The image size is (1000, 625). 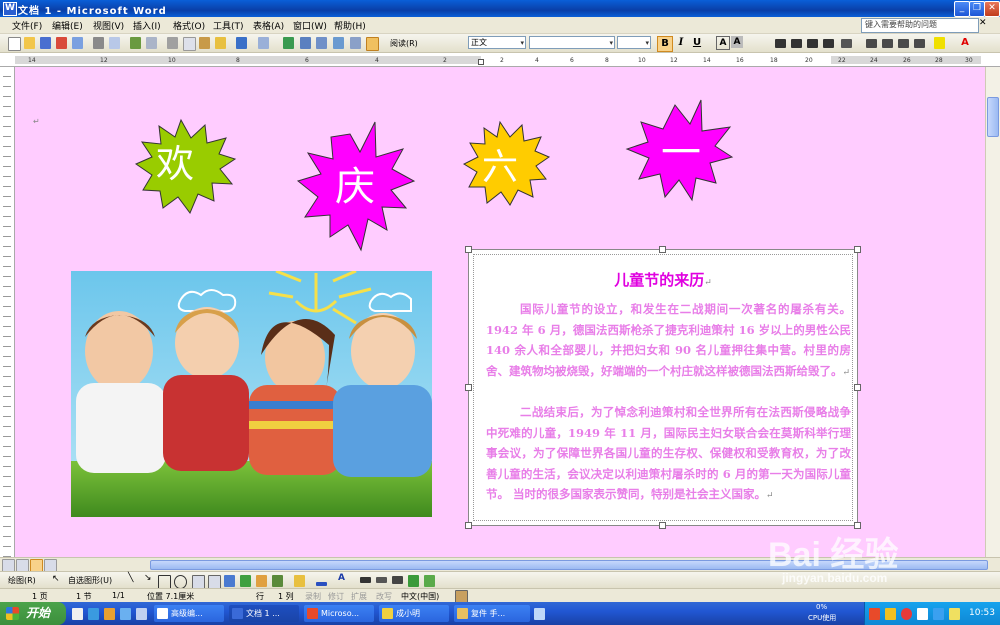 I want to click on taskbar-extra-icon, so click(x=539, y=614).